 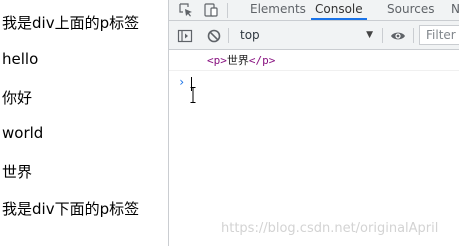 What do you see at coordinates (17, 98) in the screenshot?
I see `paragraph-nihao: 你好` at bounding box center [17, 98].